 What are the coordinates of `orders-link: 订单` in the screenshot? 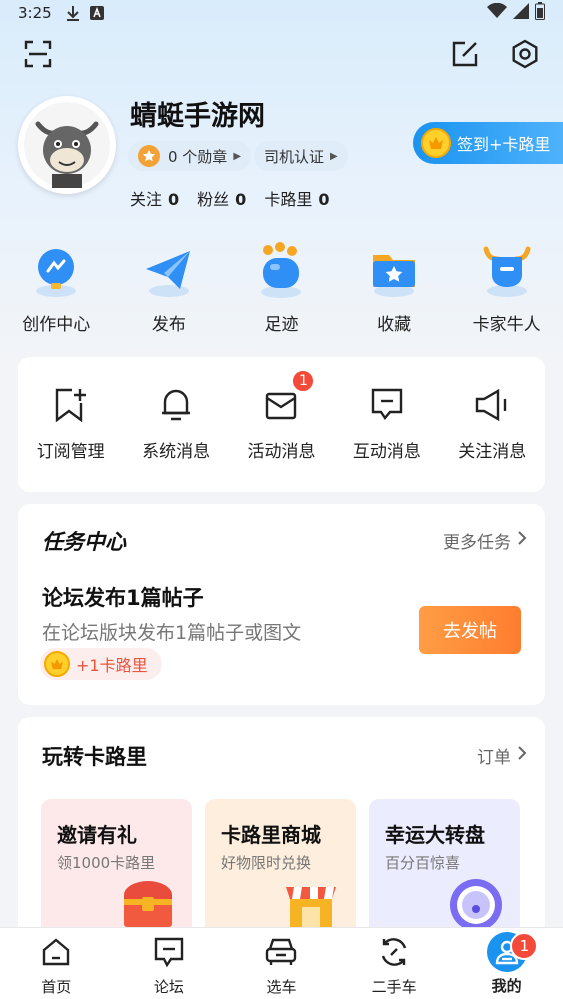 It's located at (502, 755).